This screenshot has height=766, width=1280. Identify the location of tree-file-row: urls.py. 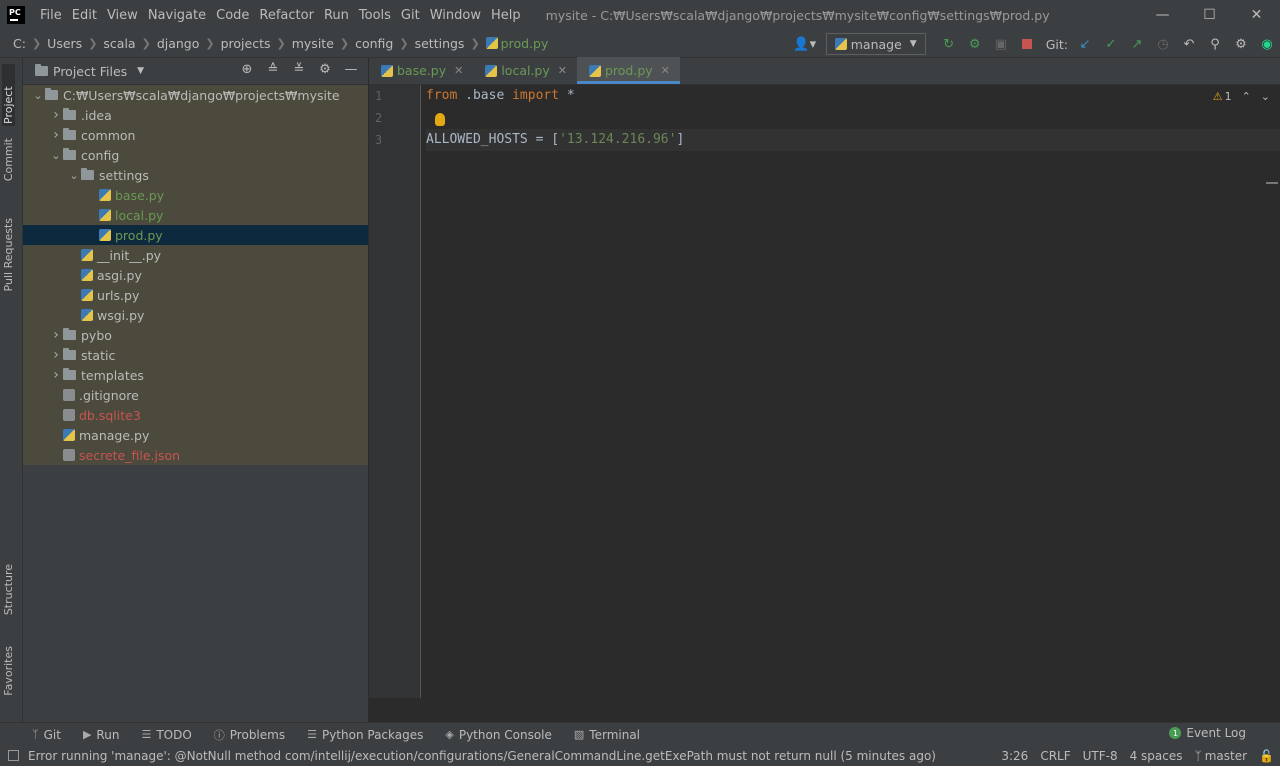
(195, 295).